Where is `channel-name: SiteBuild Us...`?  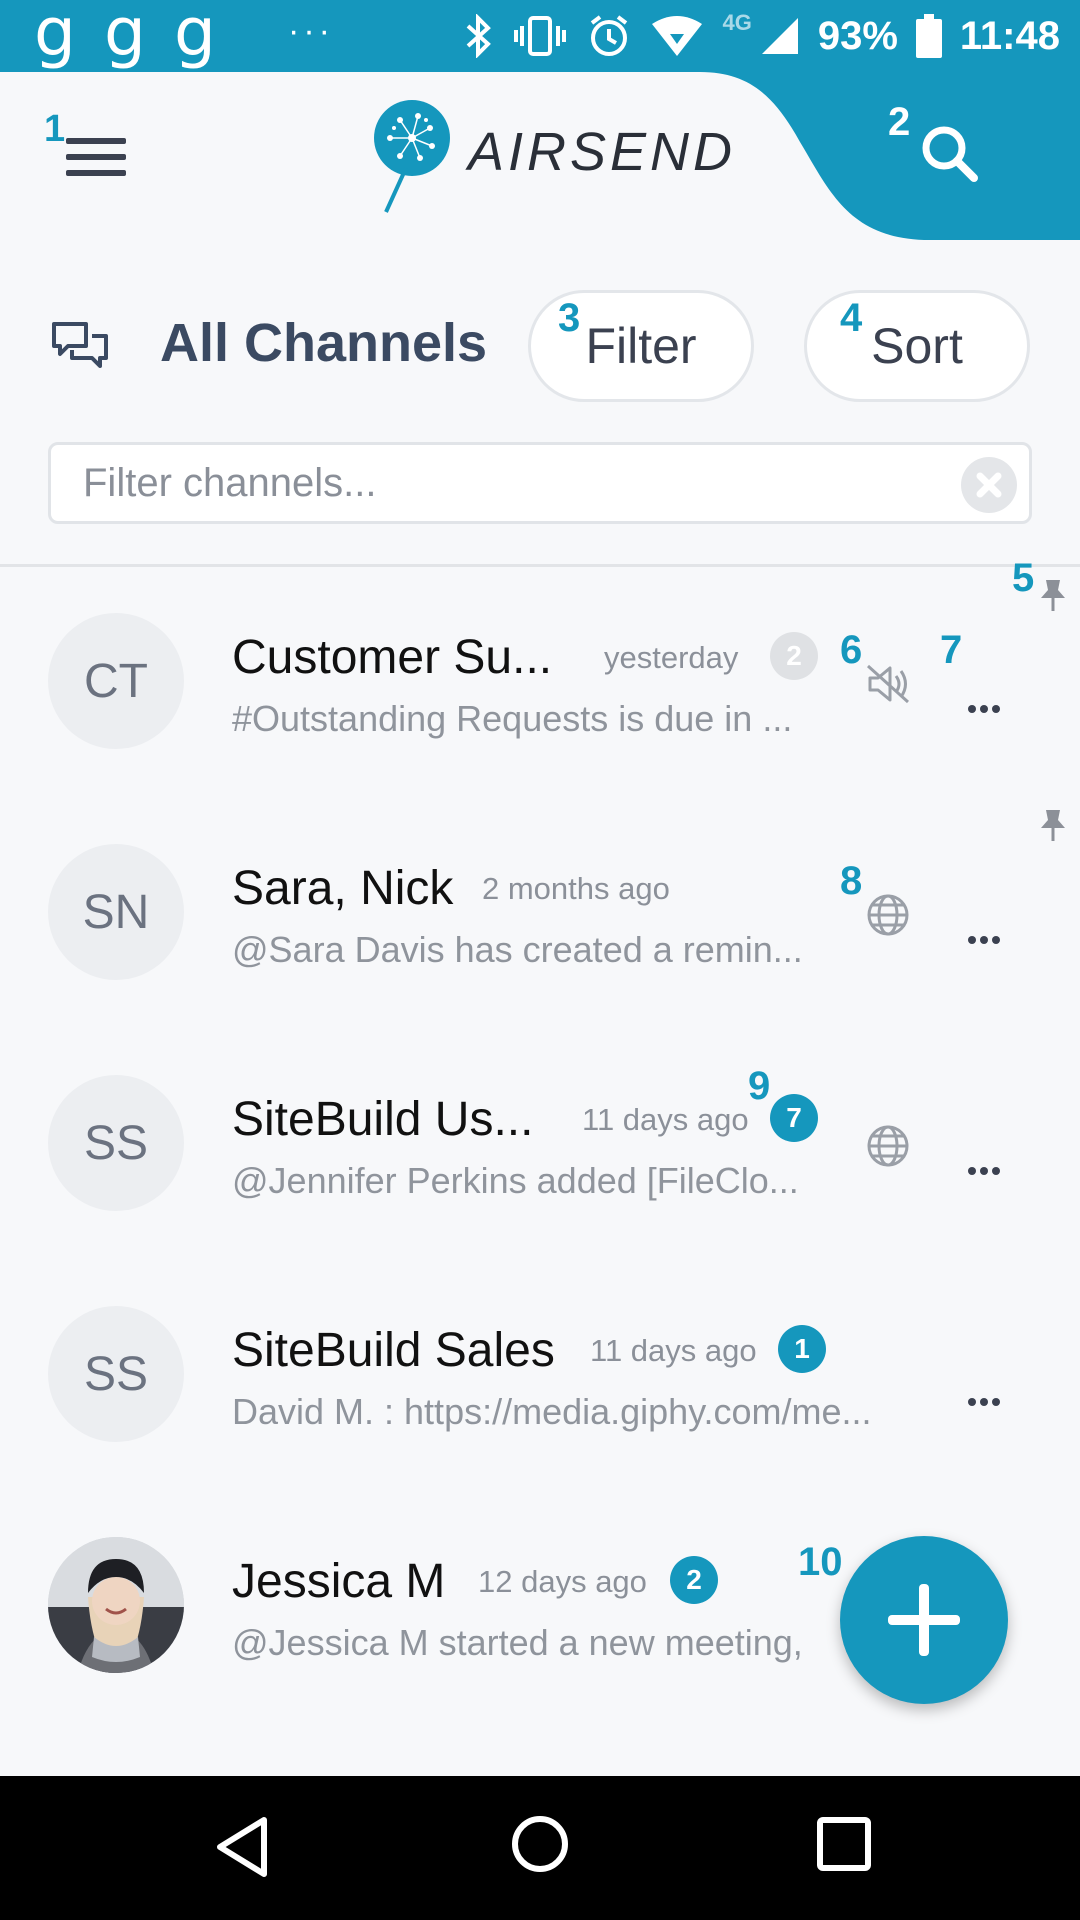
channel-name: SiteBuild Us... is located at coordinates (383, 1119).